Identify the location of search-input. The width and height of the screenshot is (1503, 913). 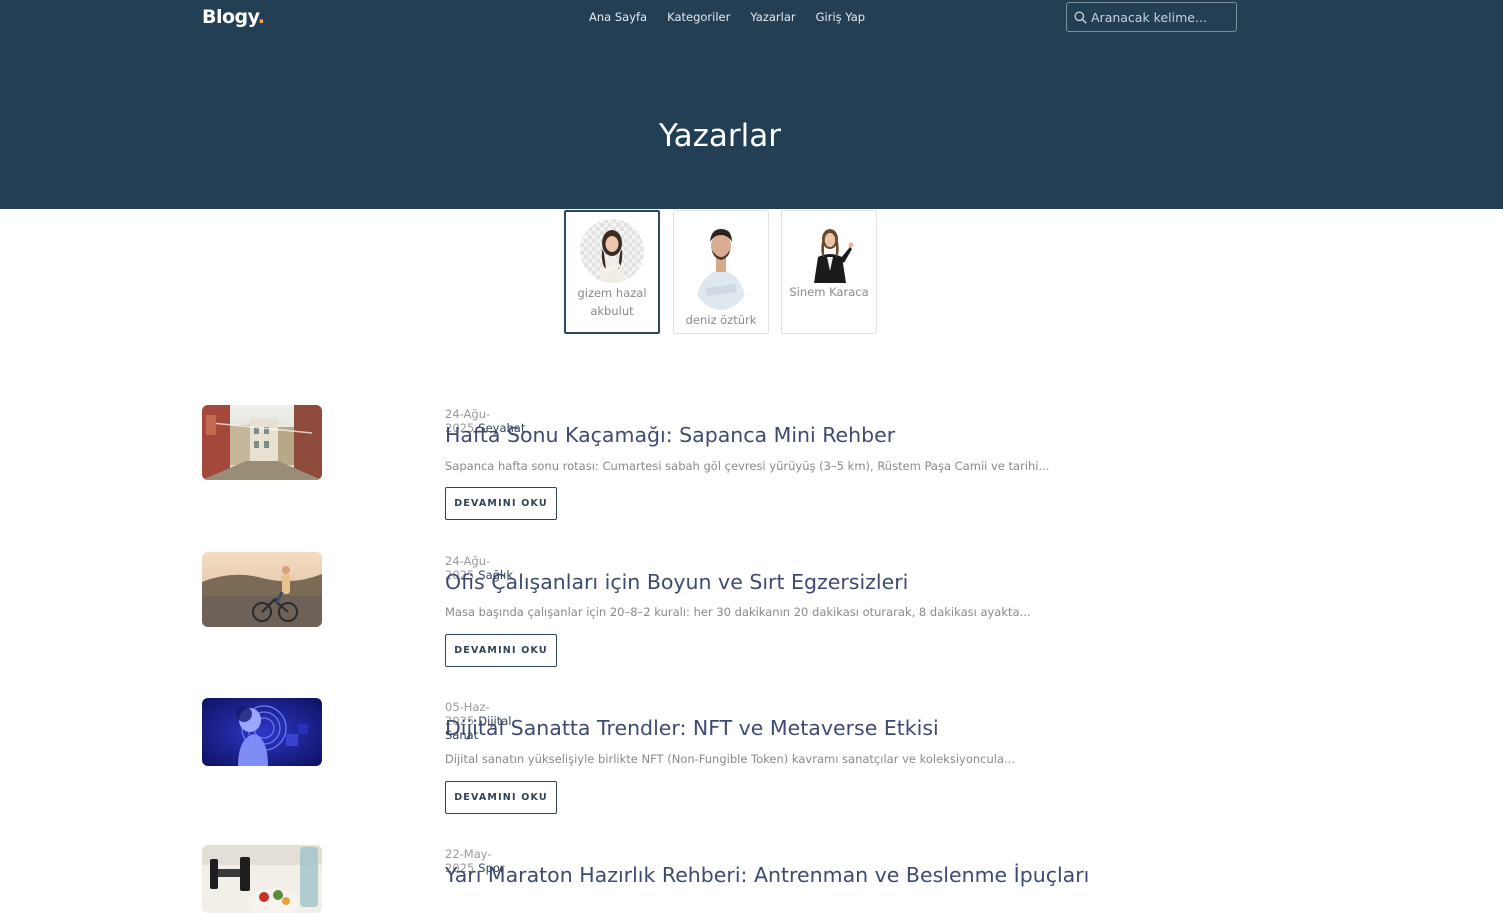
(1161, 17).